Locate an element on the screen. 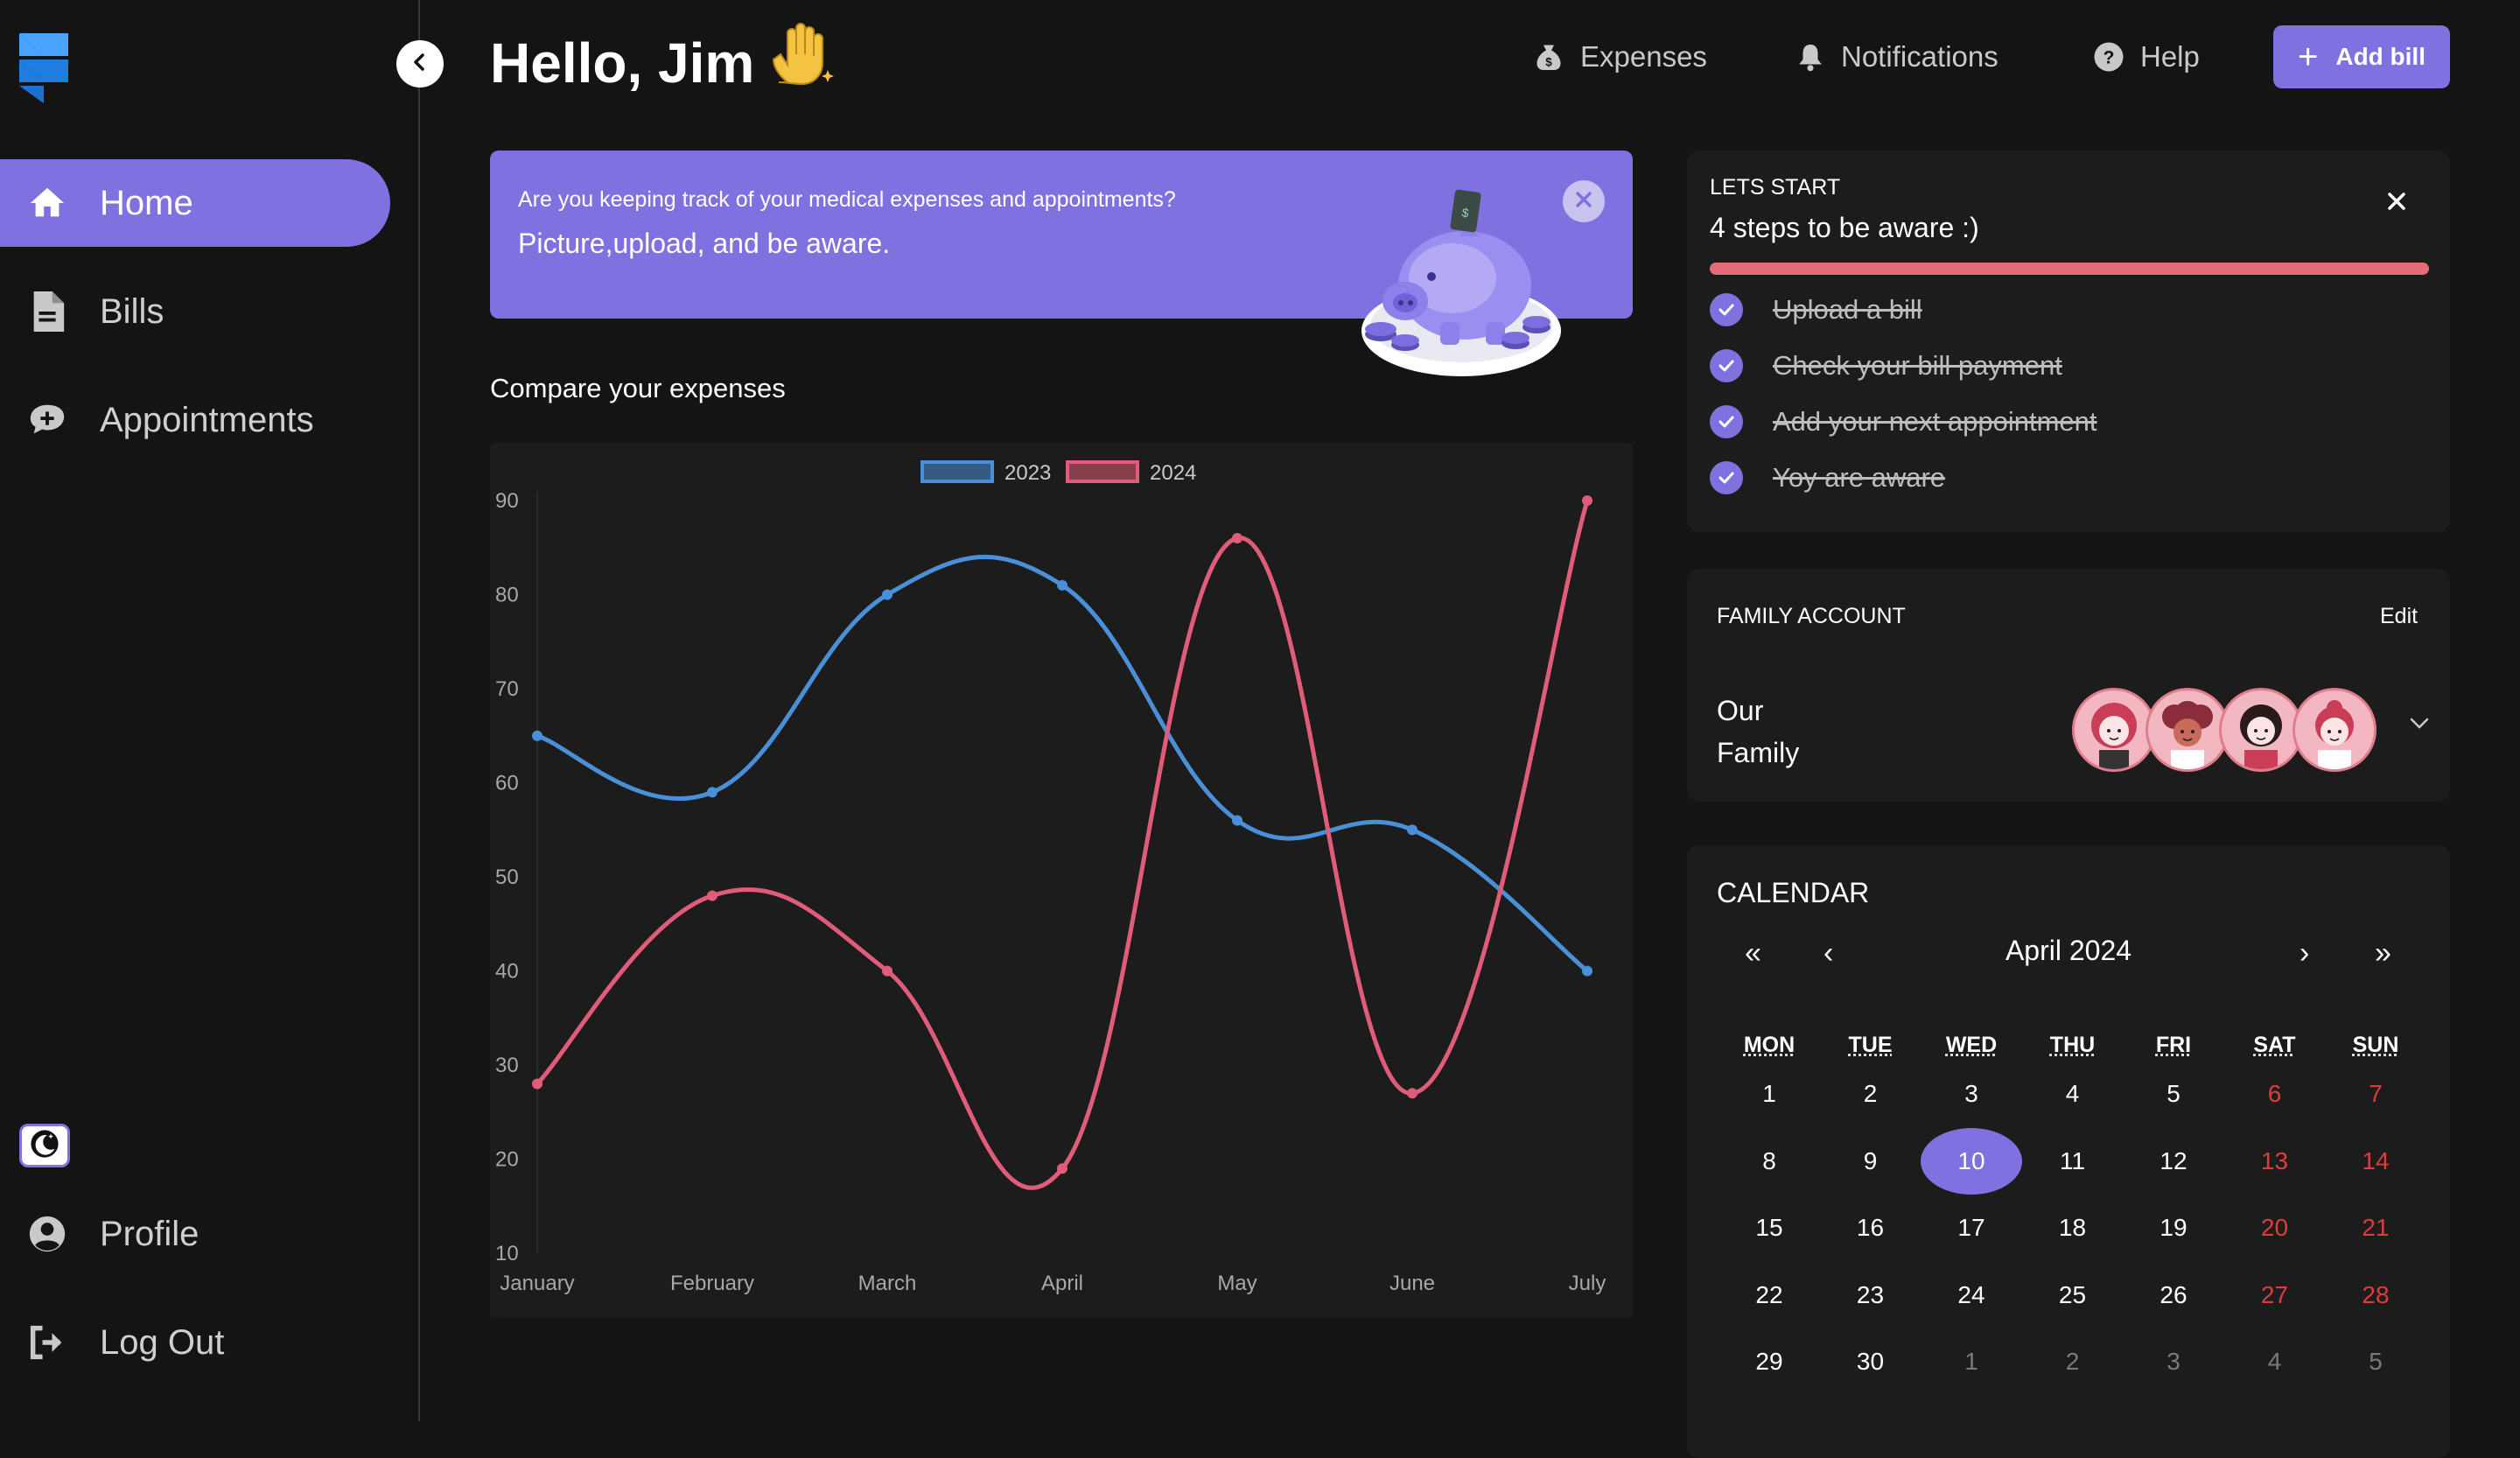 The height and width of the screenshot is (1458, 2520). calendar-day: 18 is located at coordinates (2073, 1228).